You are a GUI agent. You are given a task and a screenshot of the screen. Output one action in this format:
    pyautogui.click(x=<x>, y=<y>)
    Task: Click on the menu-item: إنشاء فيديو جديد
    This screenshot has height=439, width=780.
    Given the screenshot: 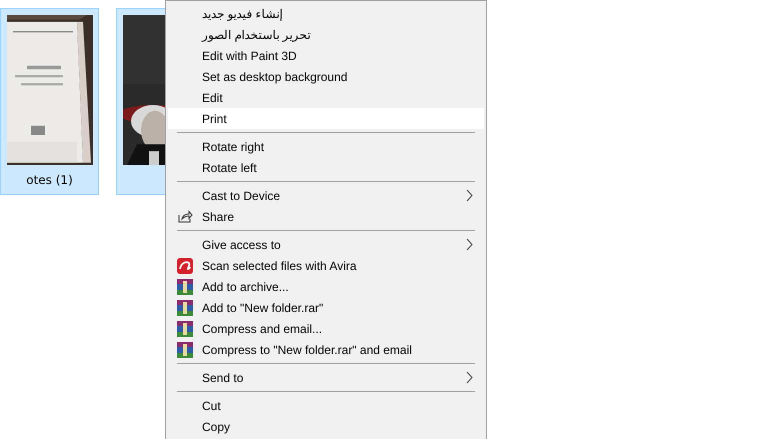 What is the action you would take?
    pyautogui.click(x=326, y=13)
    